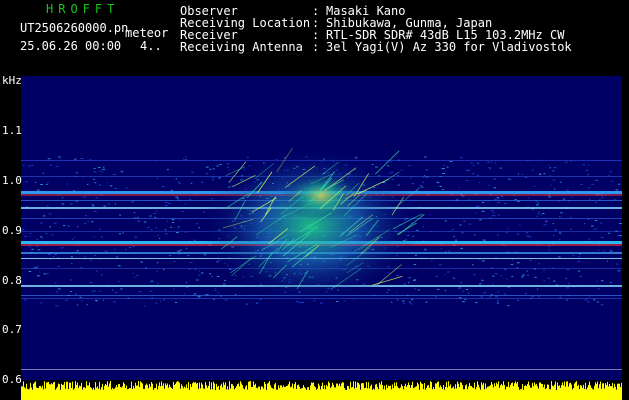 This screenshot has height=400, width=629. Describe the element at coordinates (147, 33) in the screenshot. I see `mode-label: meteor` at that location.